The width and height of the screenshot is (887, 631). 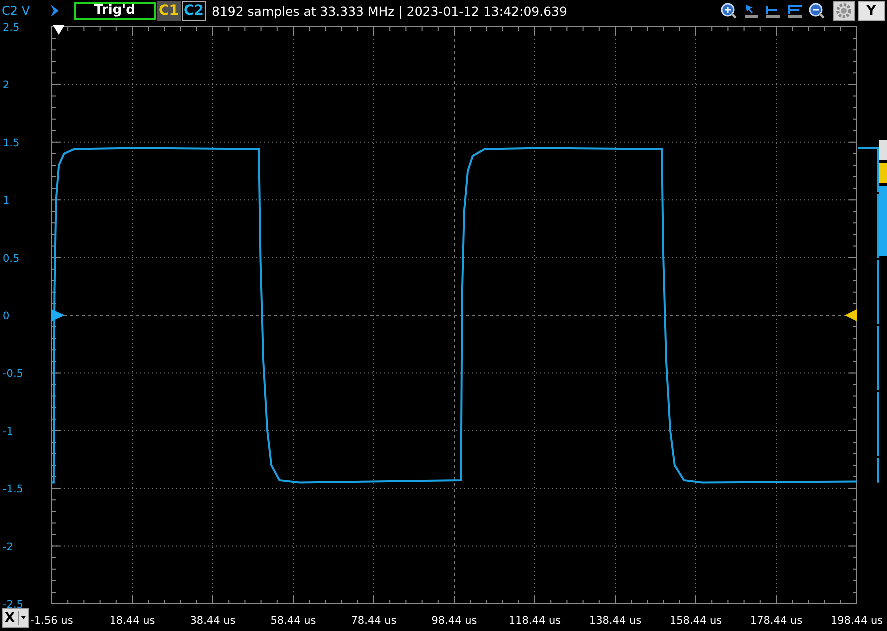 What do you see at coordinates (615, 621) in the screenshot?
I see `axis-label: 138.44 us` at bounding box center [615, 621].